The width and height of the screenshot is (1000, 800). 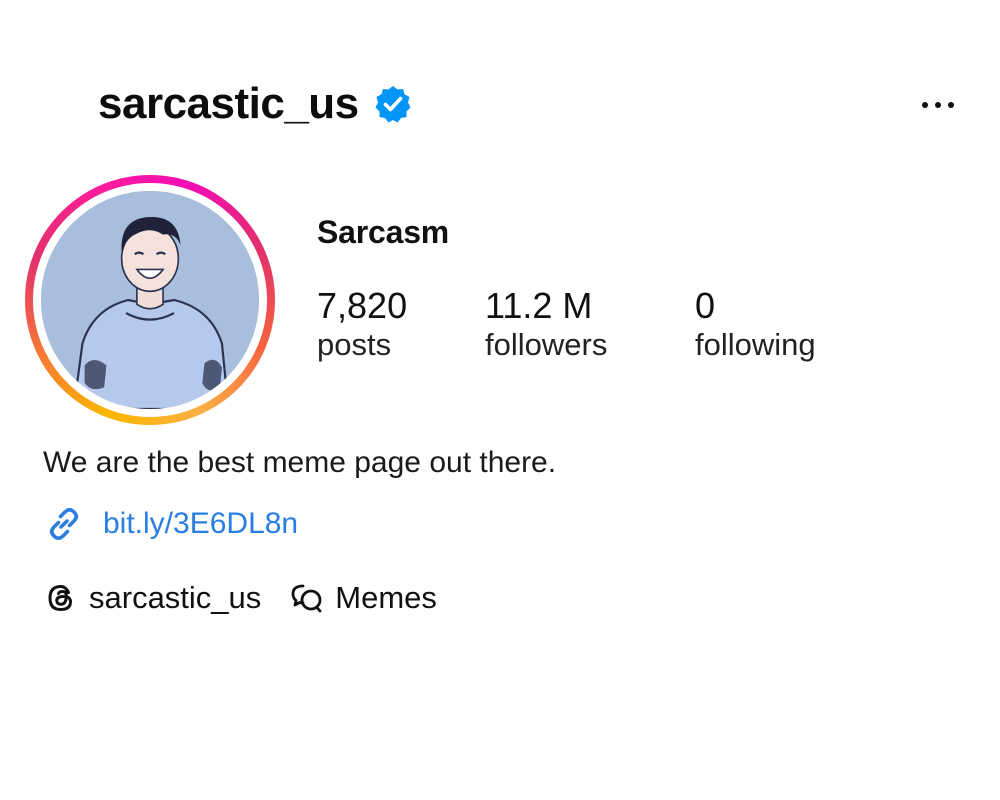 What do you see at coordinates (60, 598) in the screenshot?
I see `threads-icon` at bounding box center [60, 598].